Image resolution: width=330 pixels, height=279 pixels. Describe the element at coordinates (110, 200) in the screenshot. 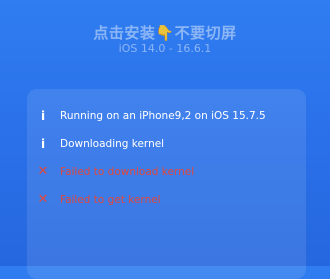

I see `log-entry-text: Failed to get kernel` at that location.